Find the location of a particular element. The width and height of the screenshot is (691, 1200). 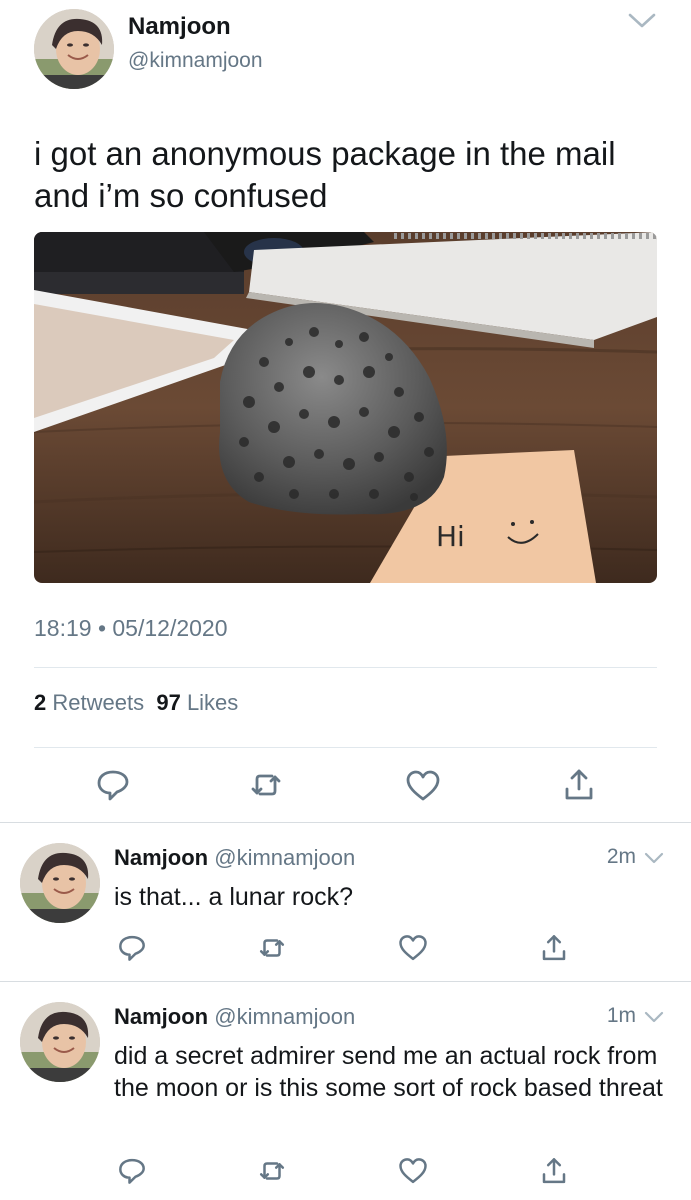

reply-time: 2m is located at coordinates (621, 857).